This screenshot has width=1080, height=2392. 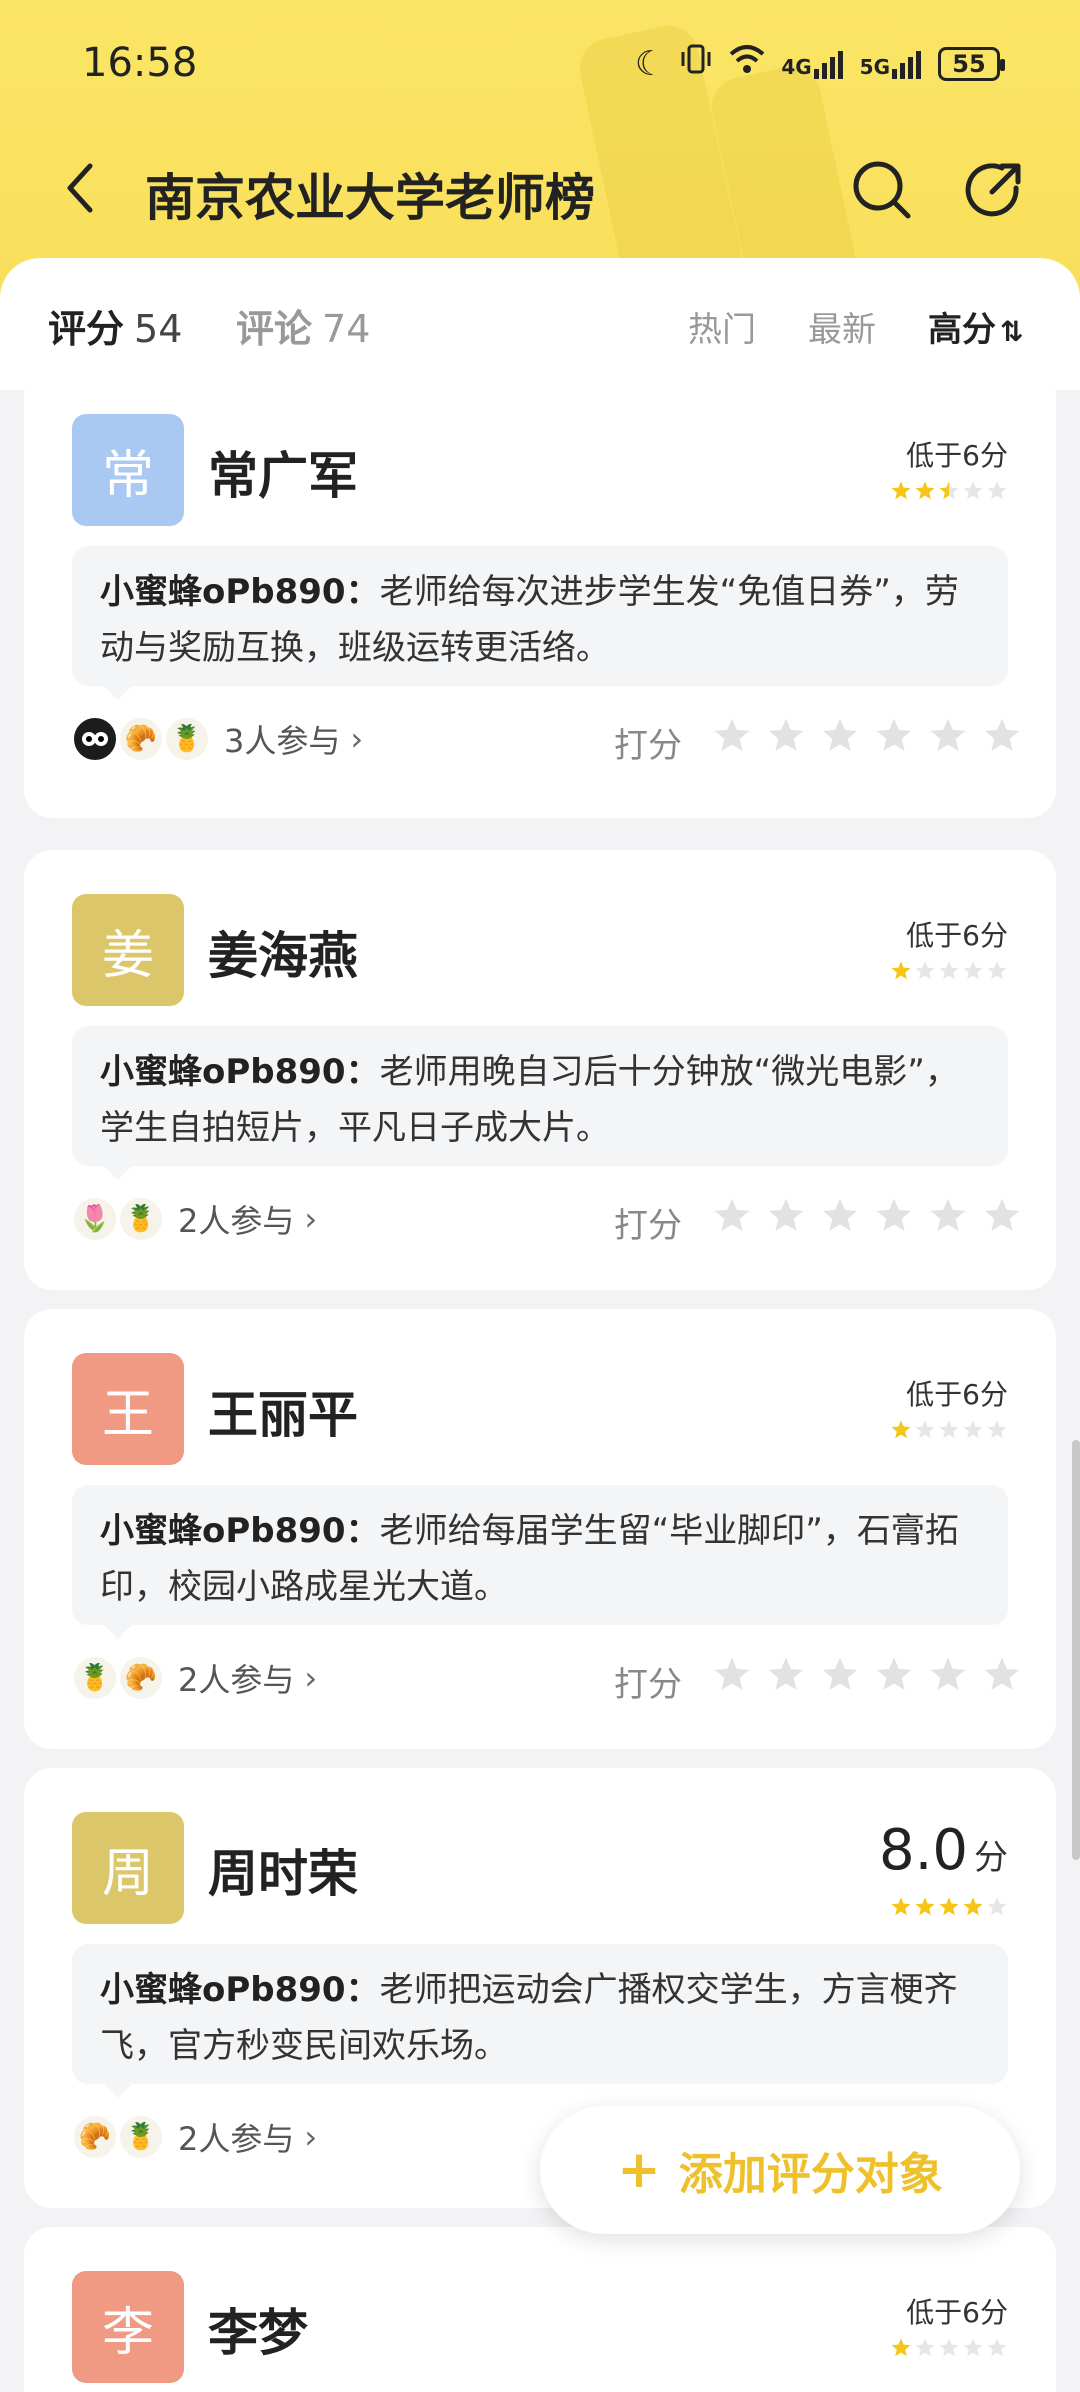 I want to click on tab-rating: 评分 54, so click(x=115, y=325).